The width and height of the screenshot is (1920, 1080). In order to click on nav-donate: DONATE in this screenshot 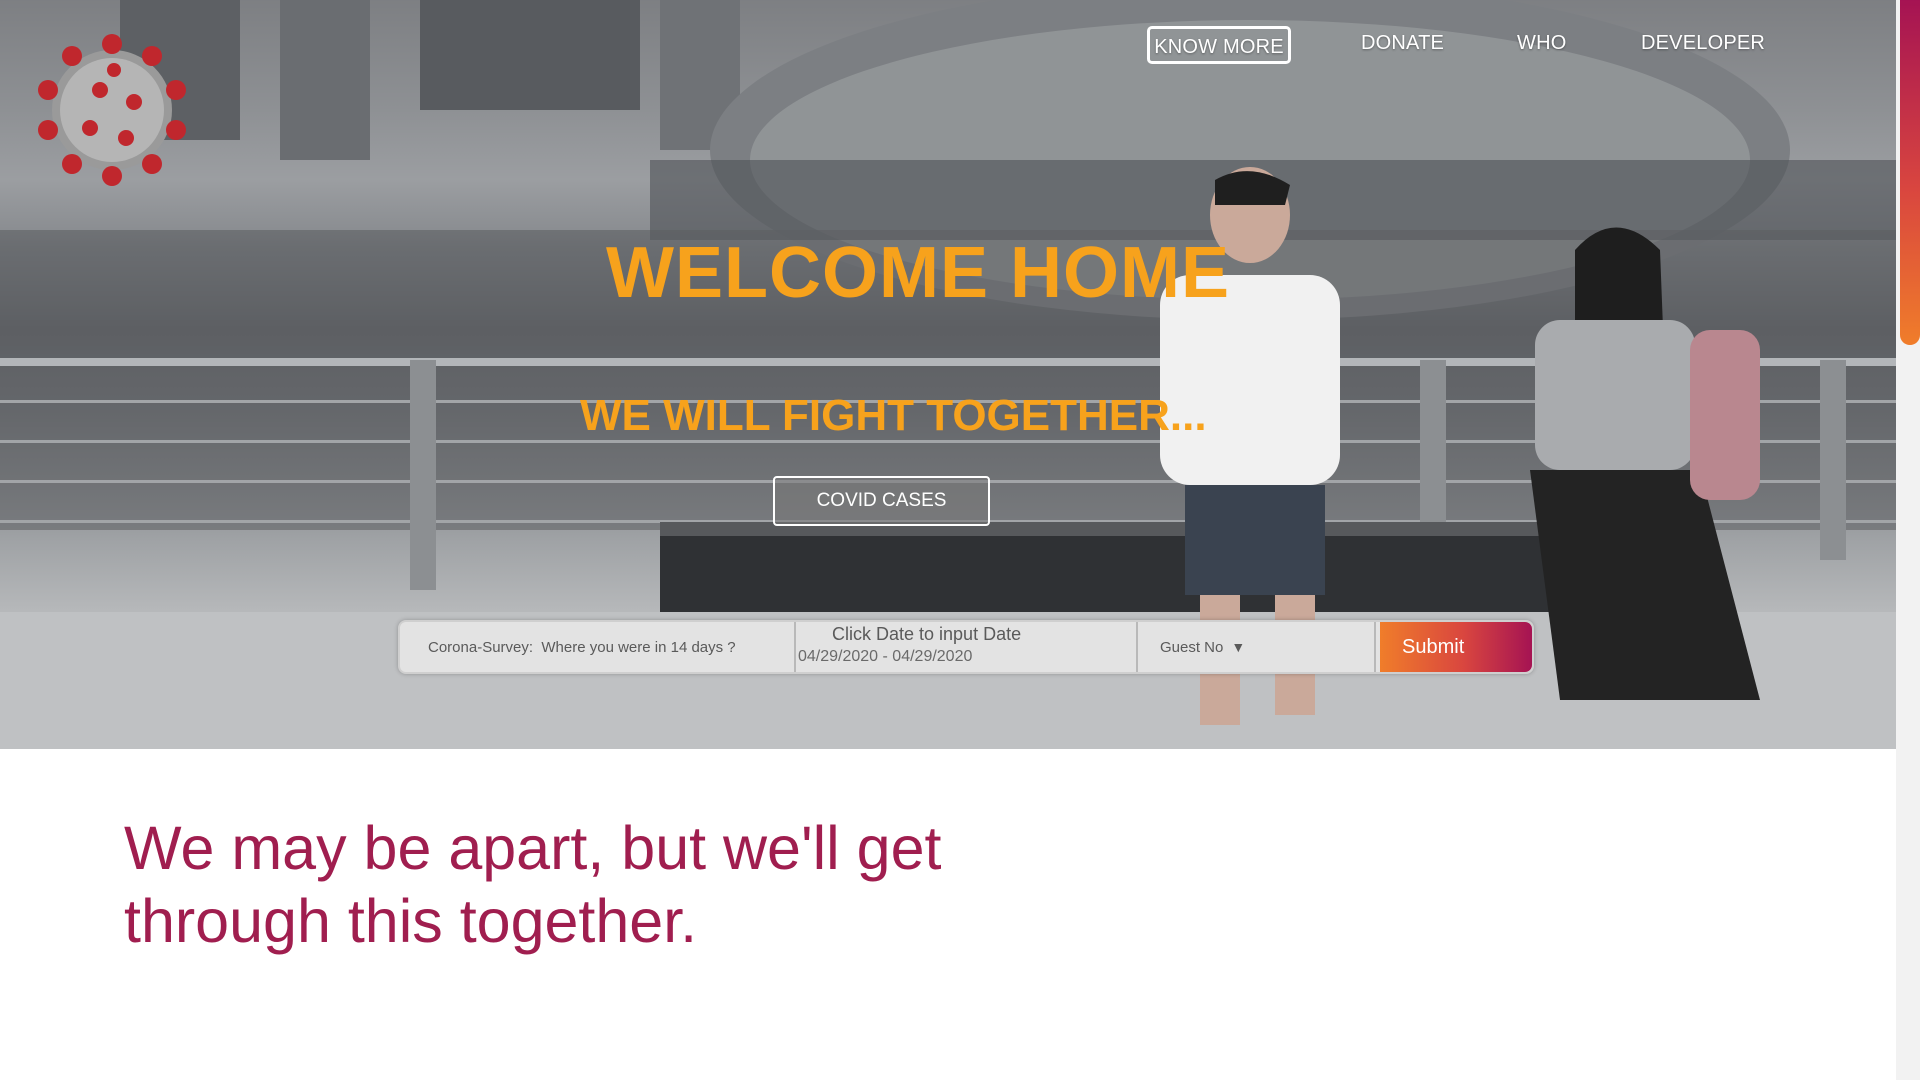, I will do `click(1402, 43)`.